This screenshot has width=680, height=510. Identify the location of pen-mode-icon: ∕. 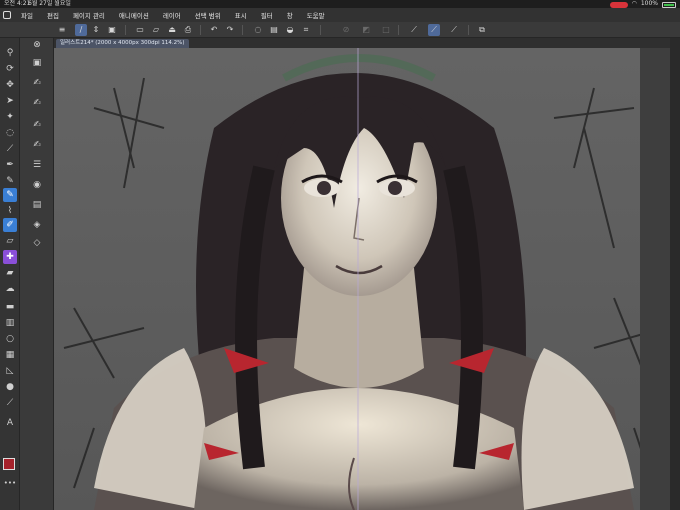
(81, 30).